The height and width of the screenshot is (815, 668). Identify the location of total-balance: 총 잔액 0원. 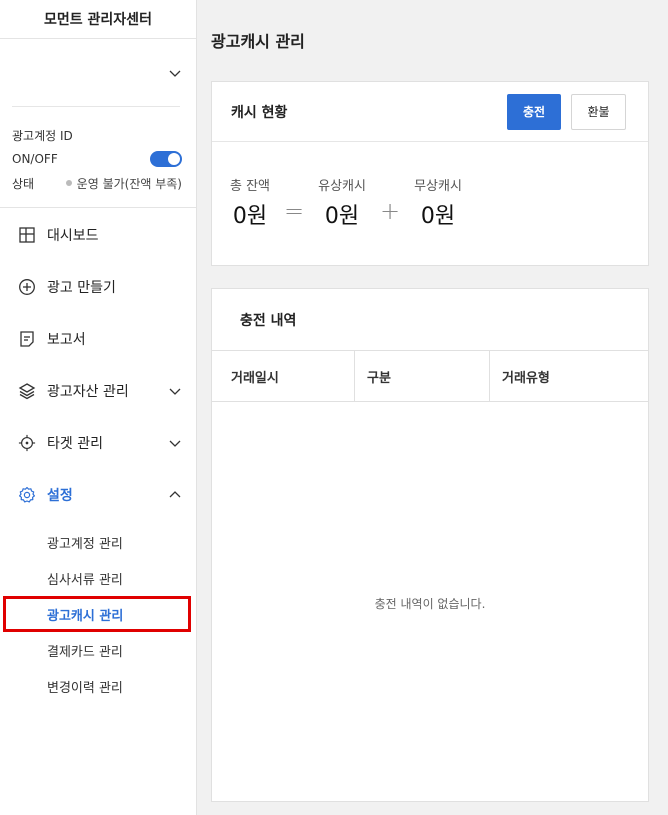
(250, 202).